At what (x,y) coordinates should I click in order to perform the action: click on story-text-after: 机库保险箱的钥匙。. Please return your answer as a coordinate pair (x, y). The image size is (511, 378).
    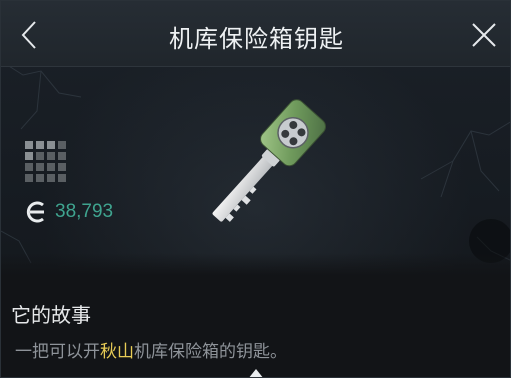
    Looking at the image, I should click on (210, 352).